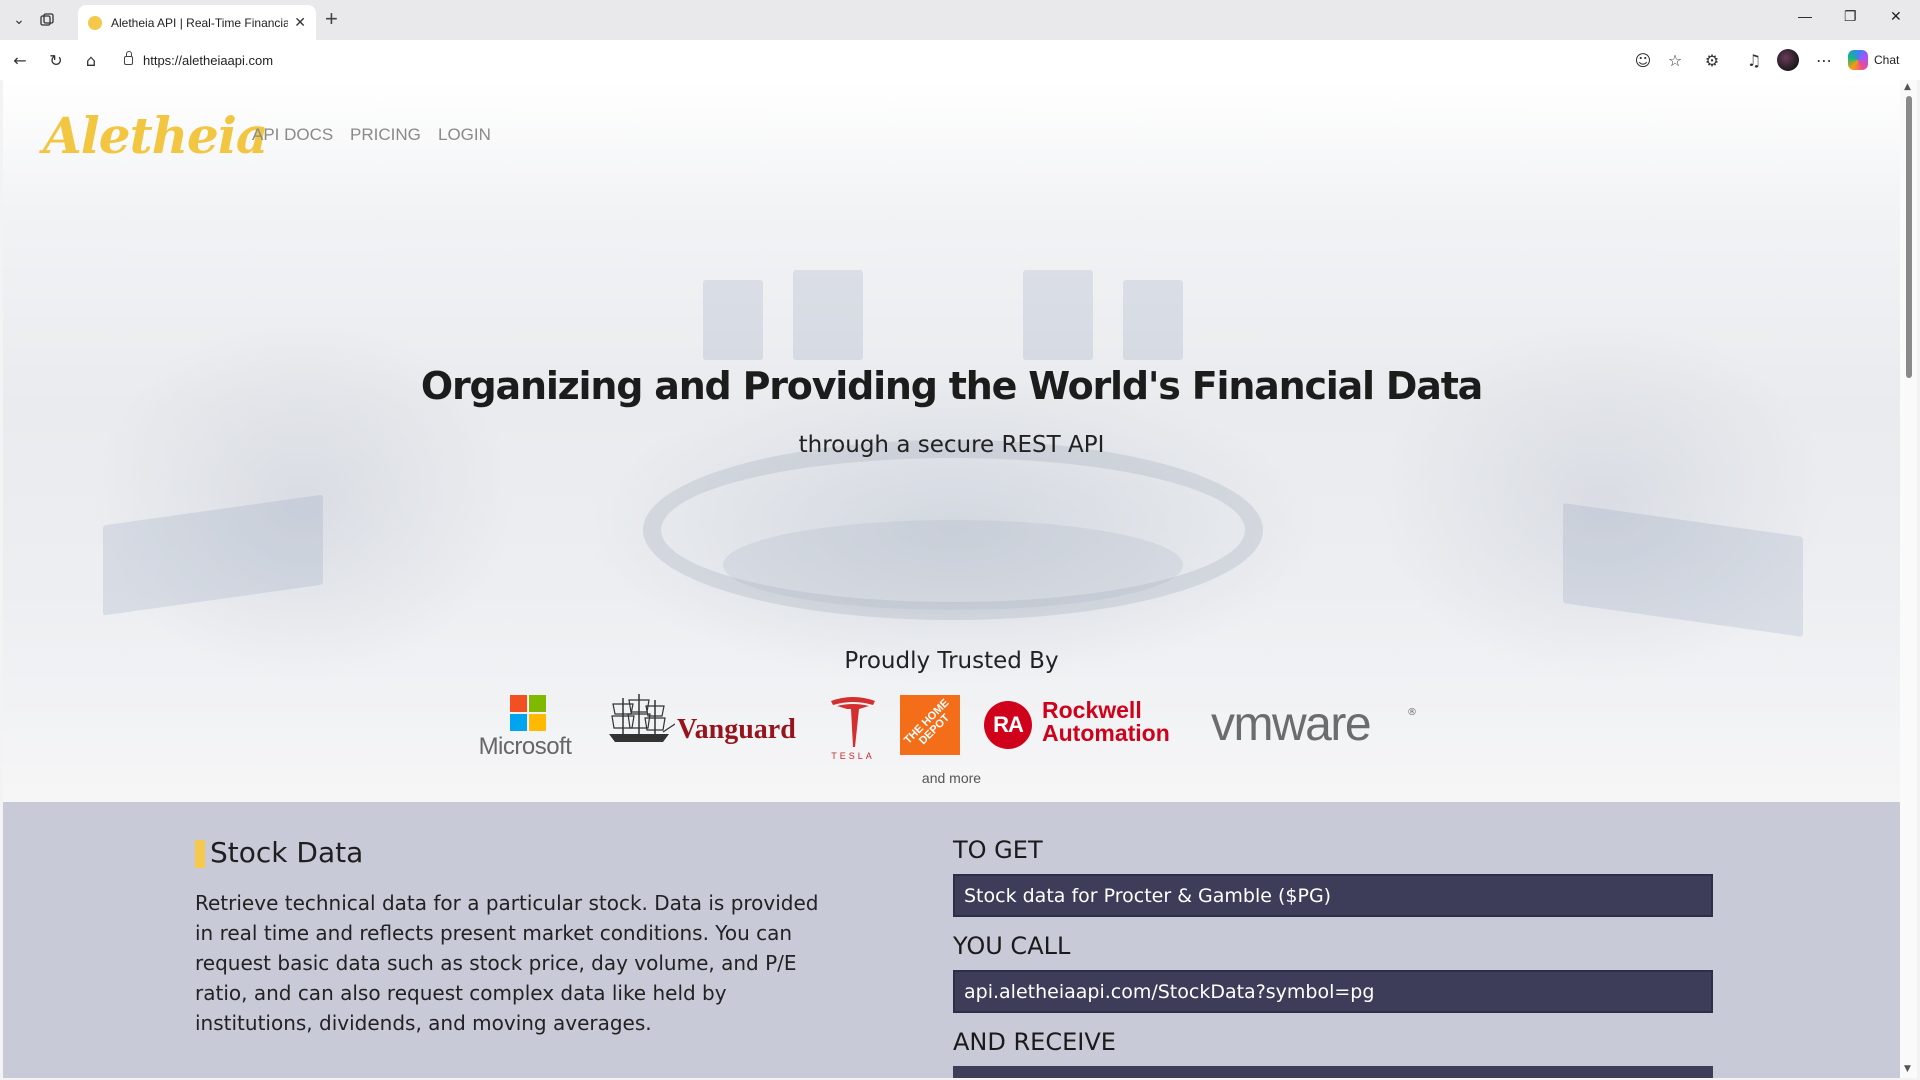 This screenshot has width=1920, height=1080. What do you see at coordinates (1333, 1072) in the screenshot?
I see `response-box` at bounding box center [1333, 1072].